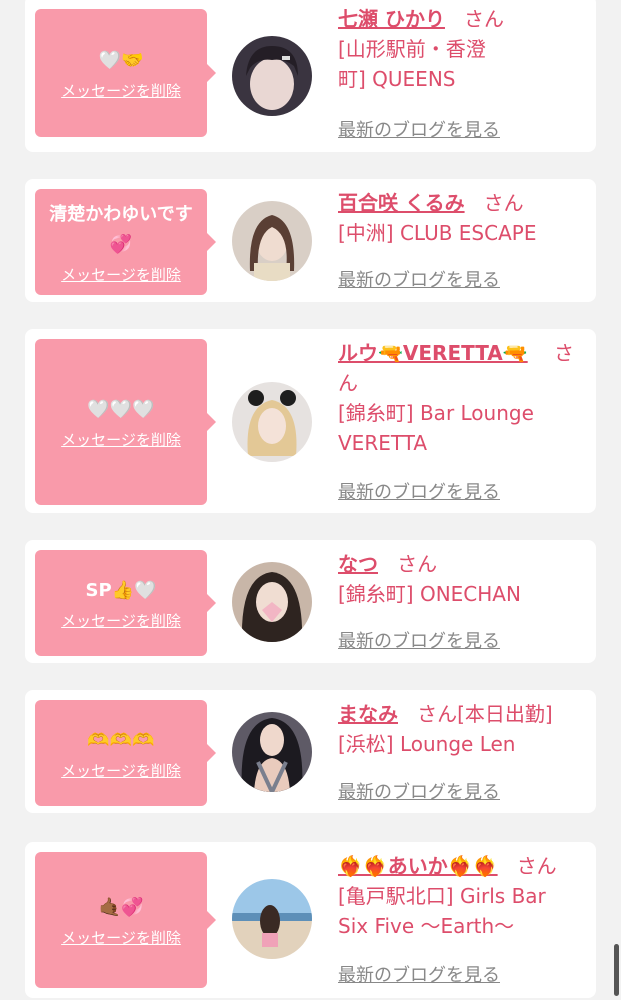 The width and height of the screenshot is (621, 1000). Describe the element at coordinates (397, 79) in the screenshot. I see `shop-name-cont: 町] QUEENS` at that location.